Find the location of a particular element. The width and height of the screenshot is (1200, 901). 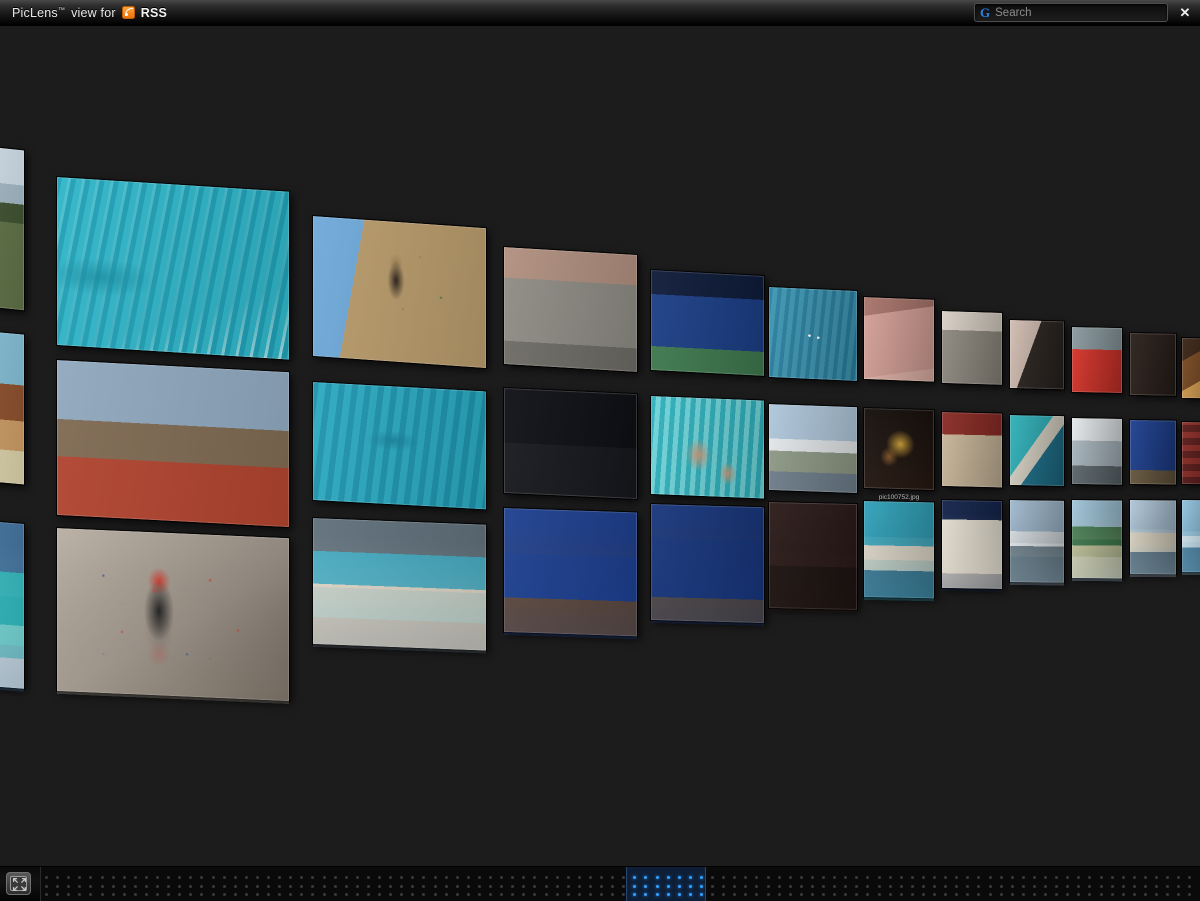

close-icon: ✕ is located at coordinates (1185, 13).